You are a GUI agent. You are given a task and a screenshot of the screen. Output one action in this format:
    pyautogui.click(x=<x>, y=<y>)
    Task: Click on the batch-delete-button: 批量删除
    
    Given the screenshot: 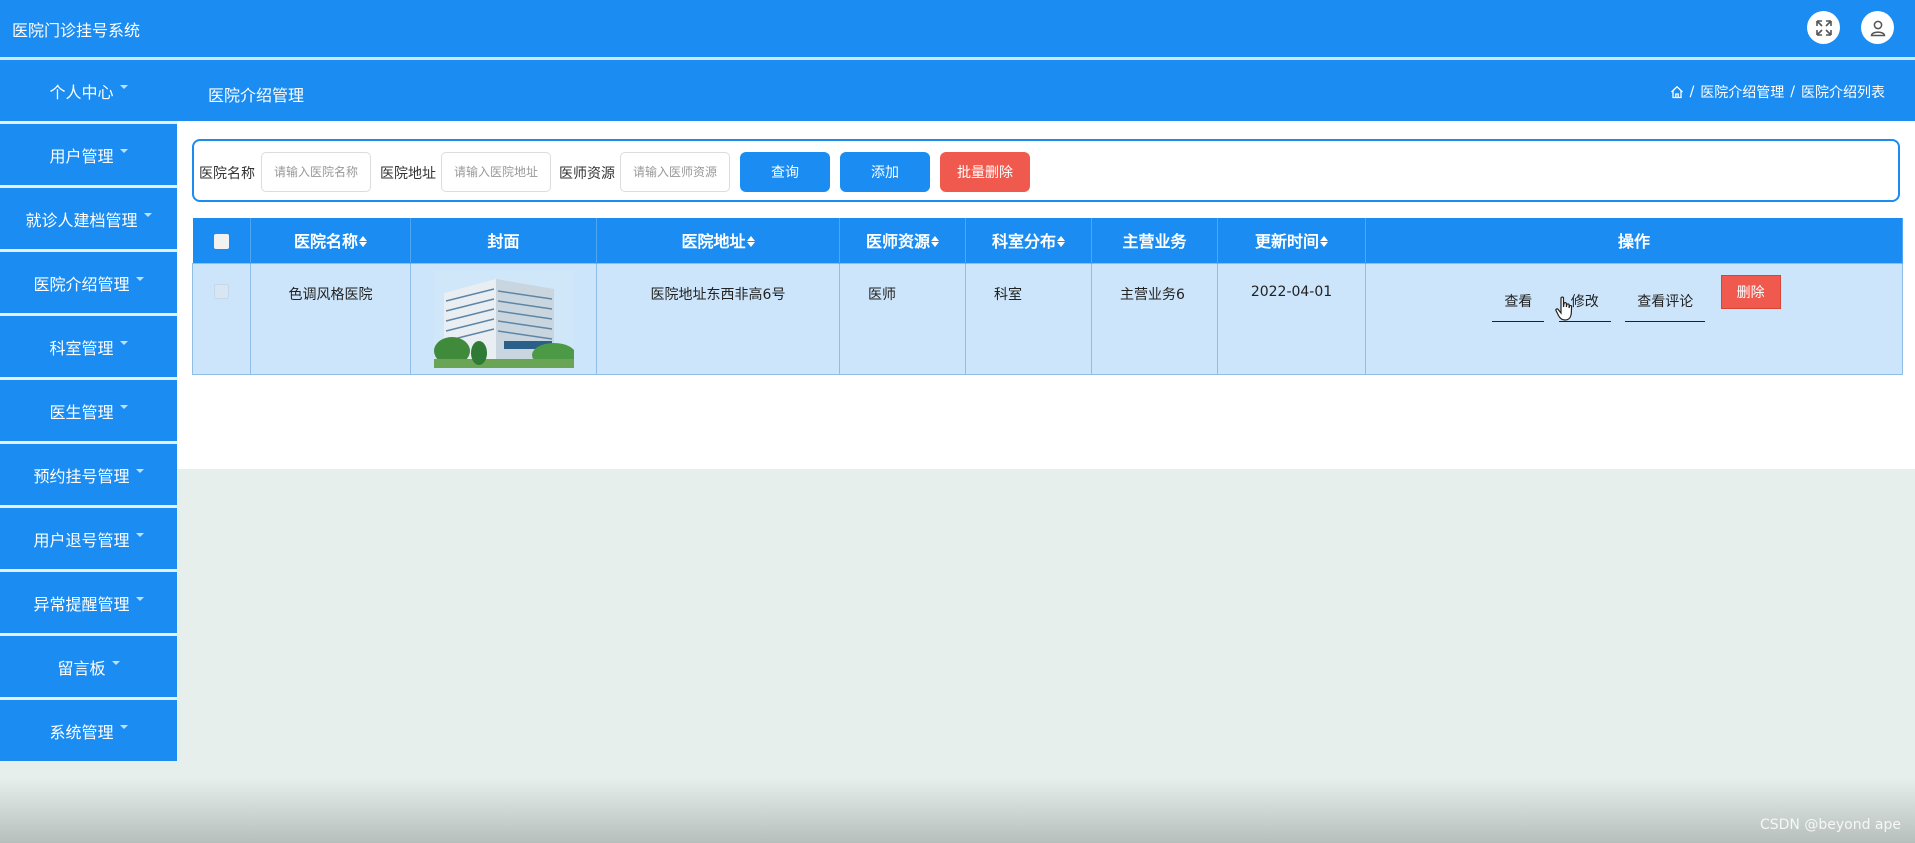 What is the action you would take?
    pyautogui.click(x=985, y=172)
    